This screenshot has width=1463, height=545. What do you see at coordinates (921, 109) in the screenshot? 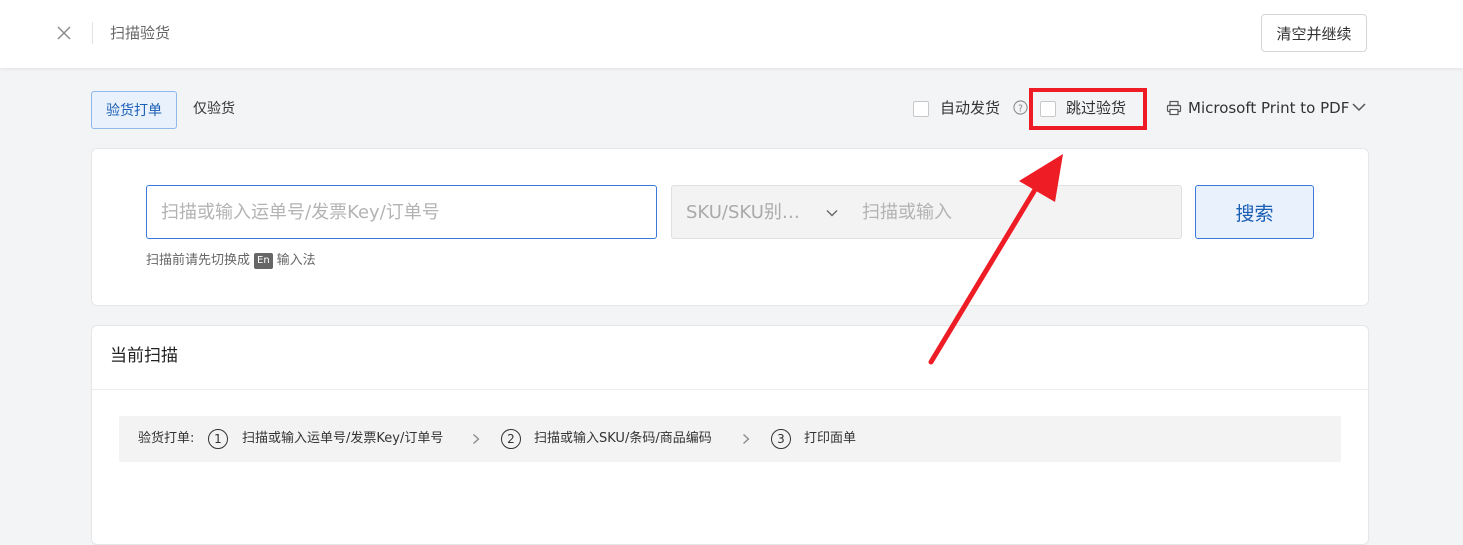
I see `auto-ship-checkbox` at bounding box center [921, 109].